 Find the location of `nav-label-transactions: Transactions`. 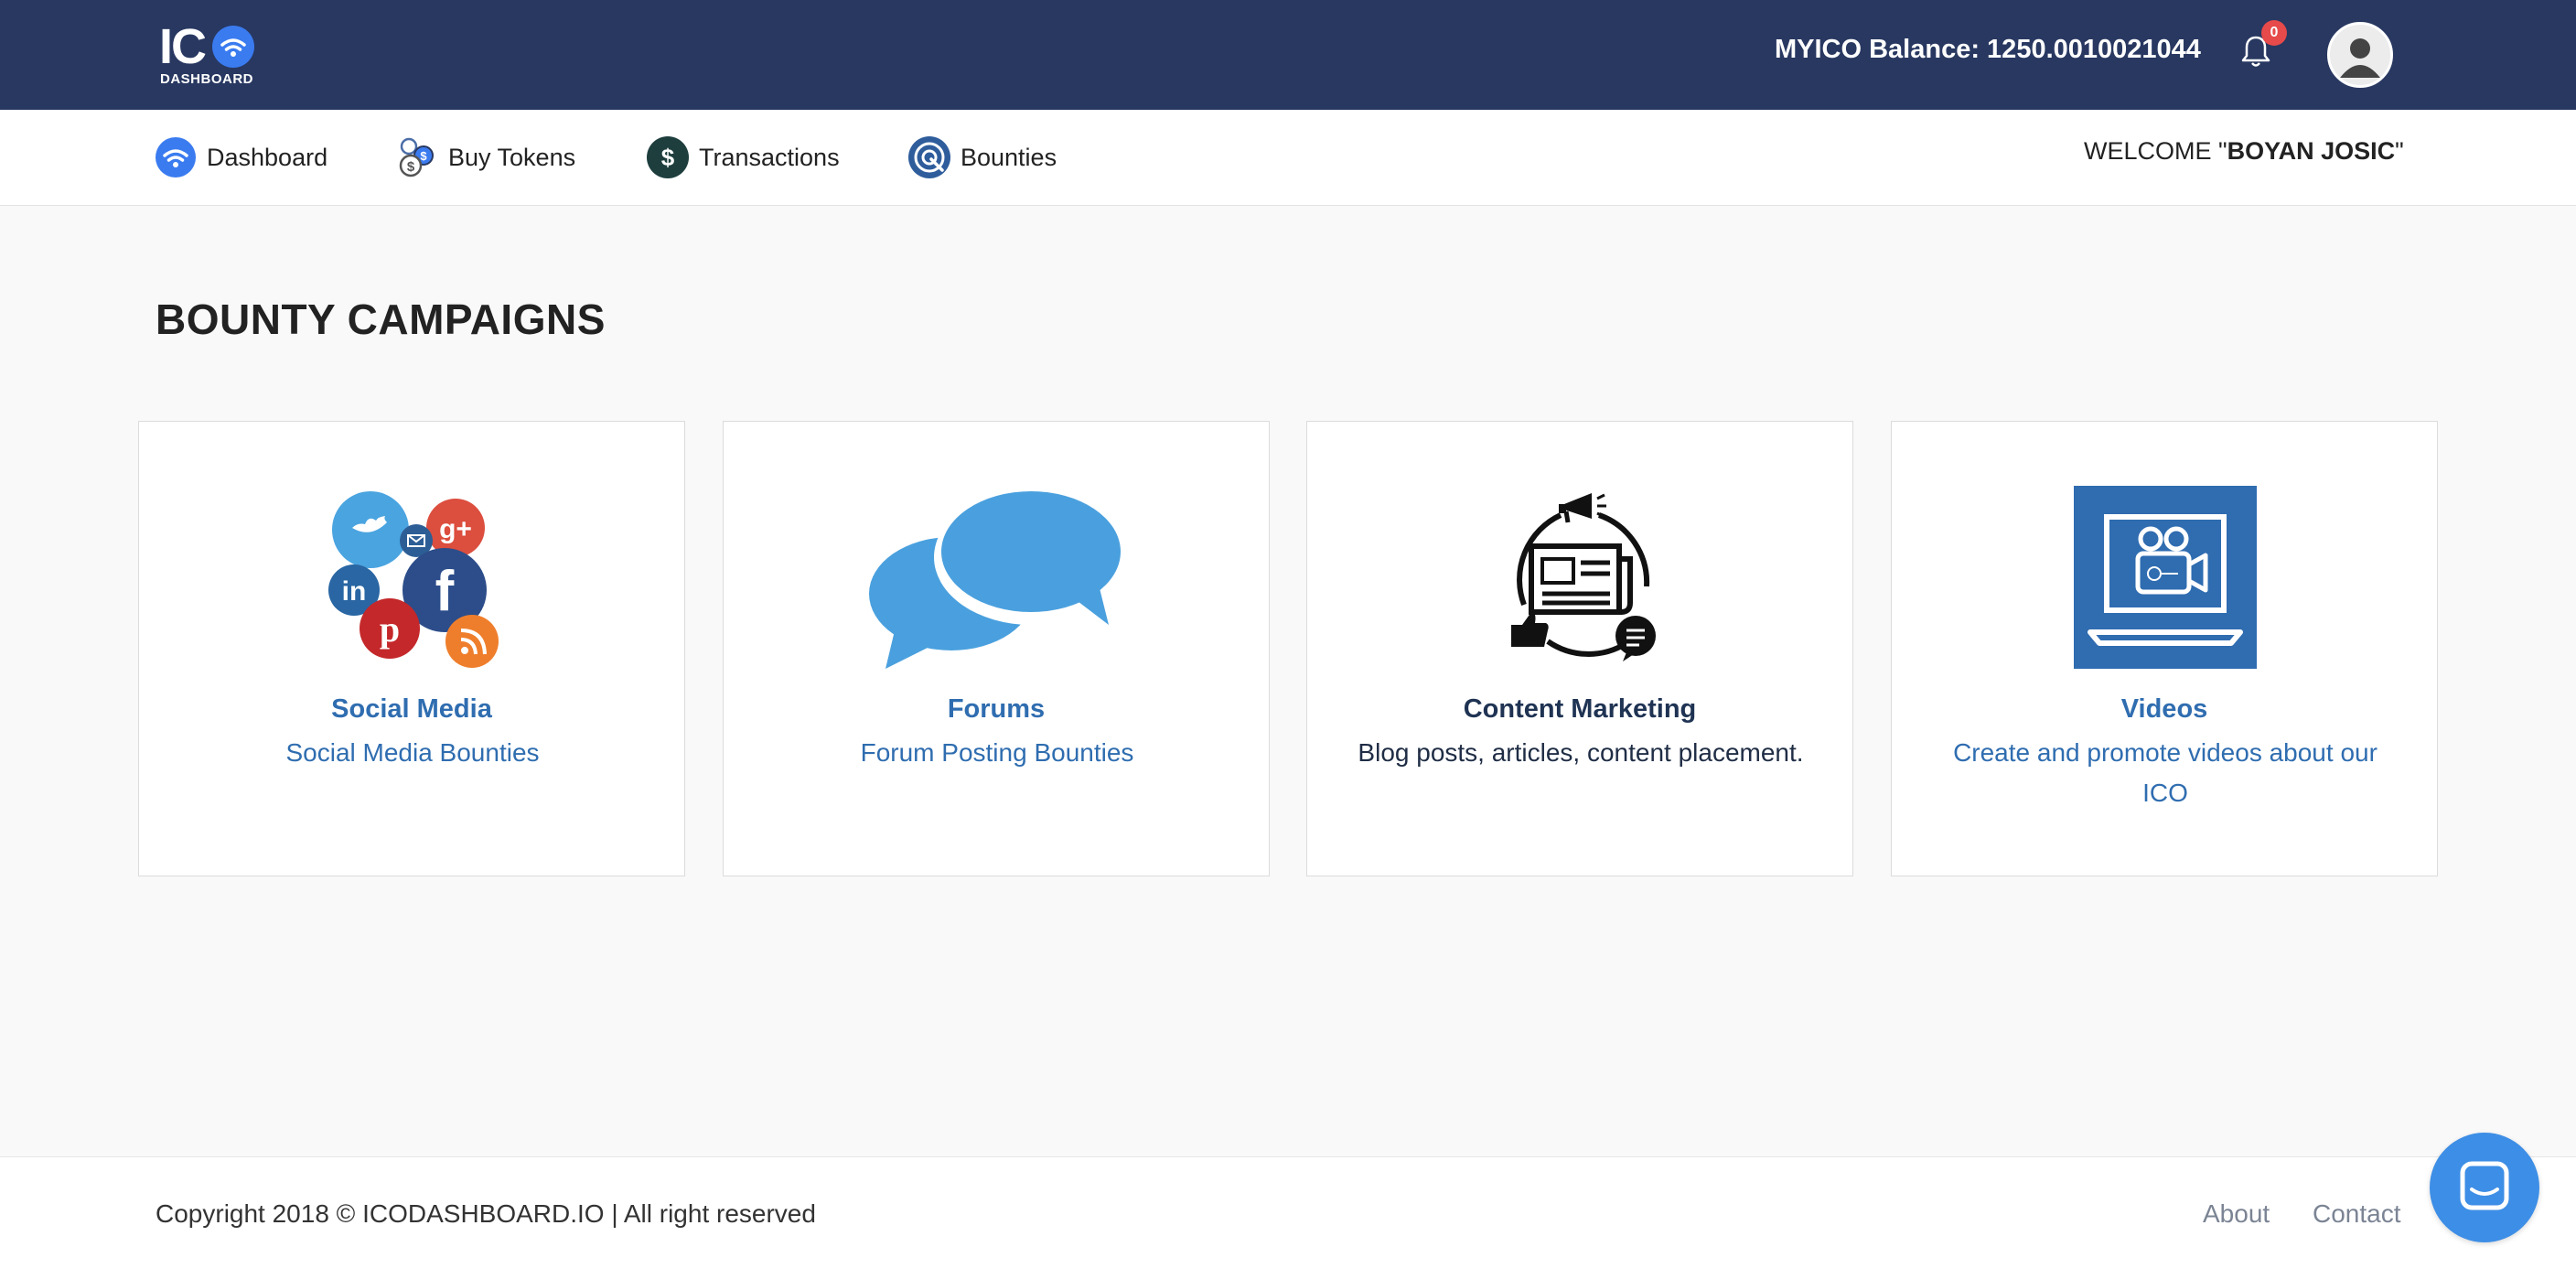

nav-label-transactions: Transactions is located at coordinates (770, 157).